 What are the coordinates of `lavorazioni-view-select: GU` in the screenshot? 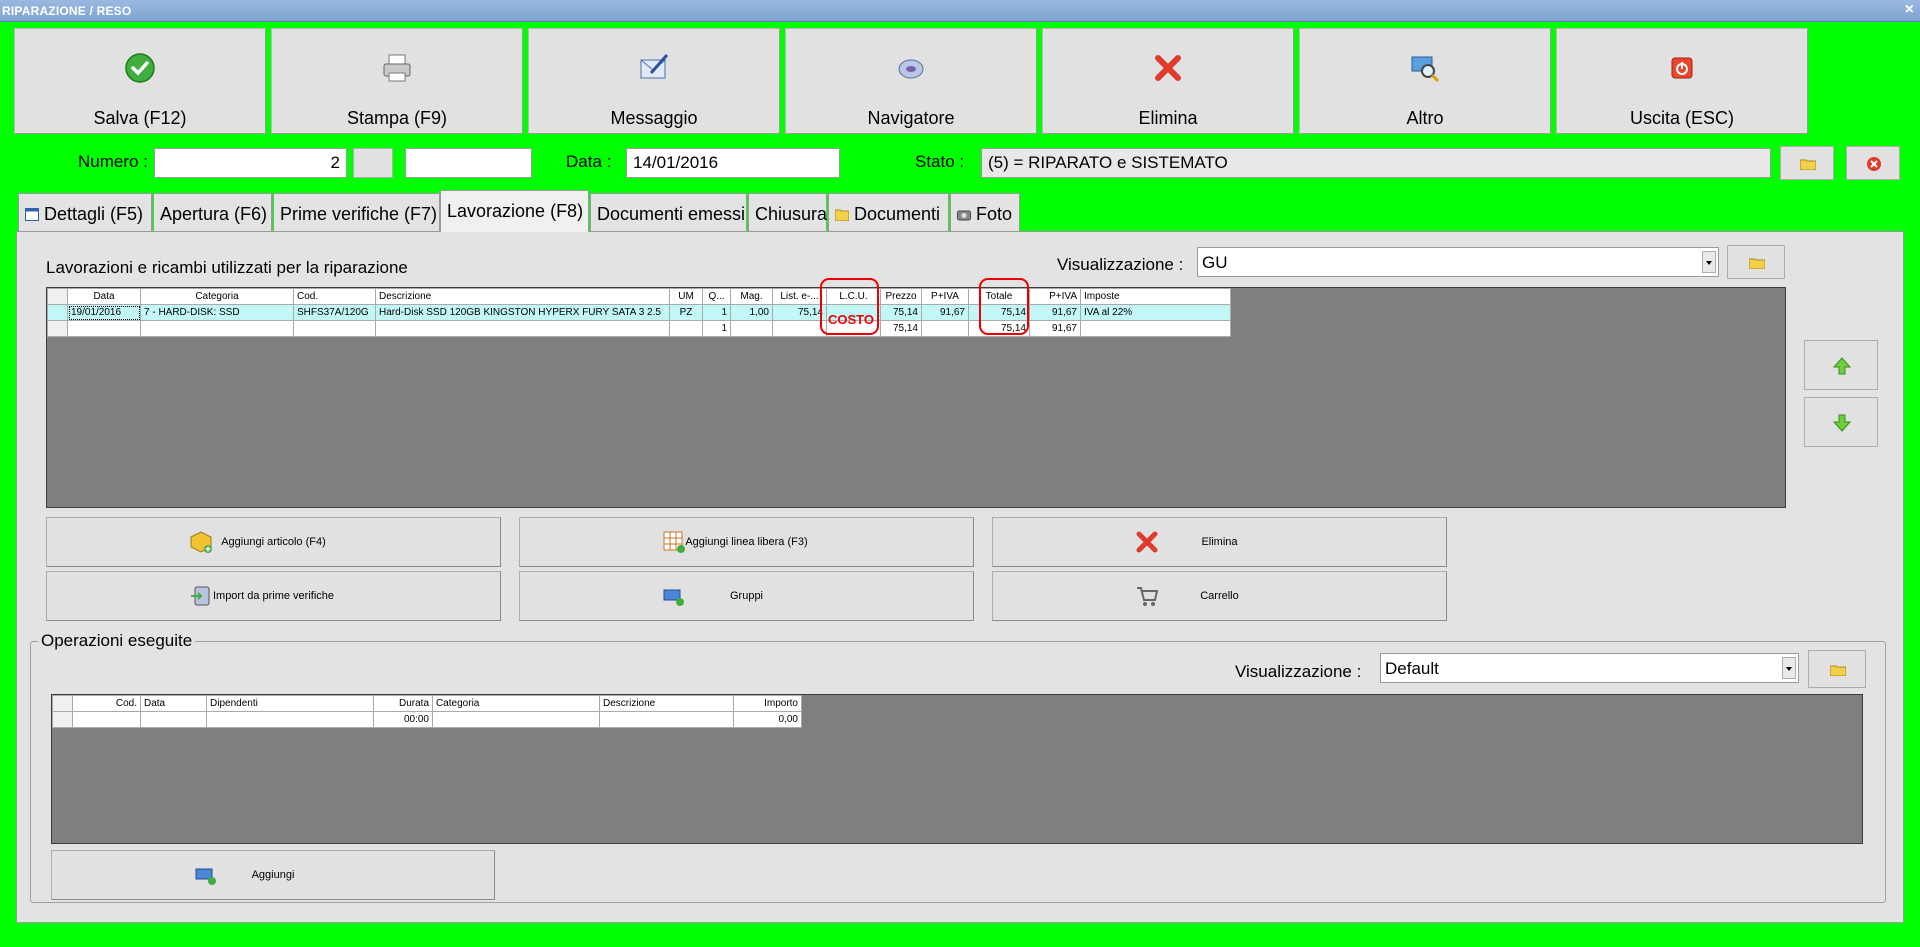 It's located at (1458, 262).